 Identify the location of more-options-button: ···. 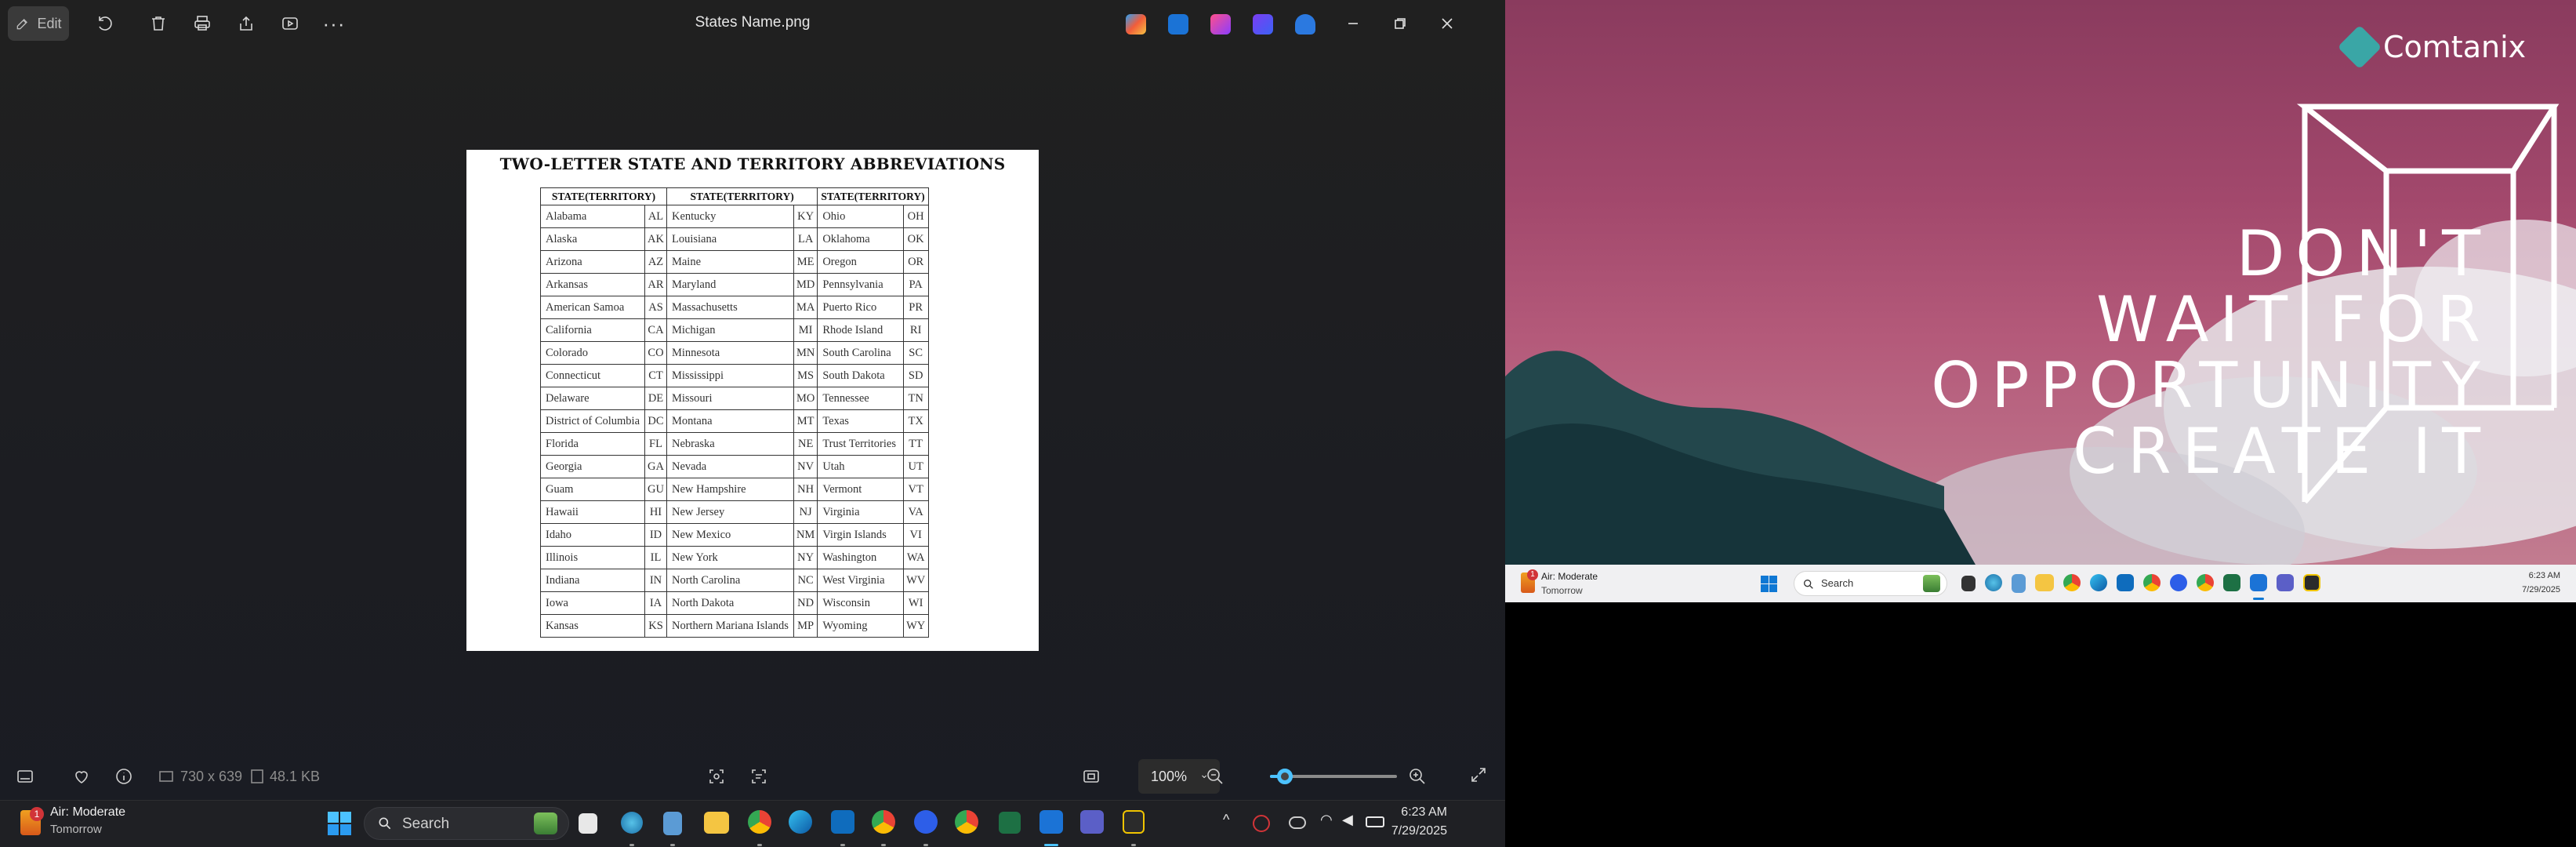
(334, 23).